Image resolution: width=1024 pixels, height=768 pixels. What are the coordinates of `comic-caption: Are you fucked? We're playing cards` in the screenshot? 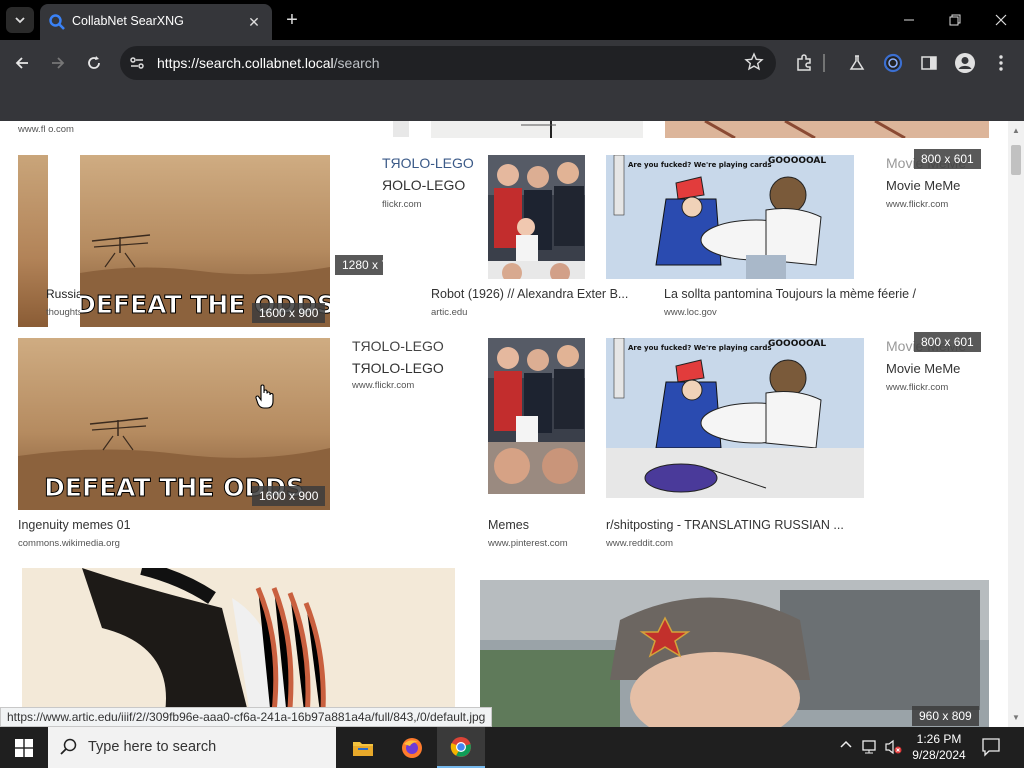 It's located at (700, 348).